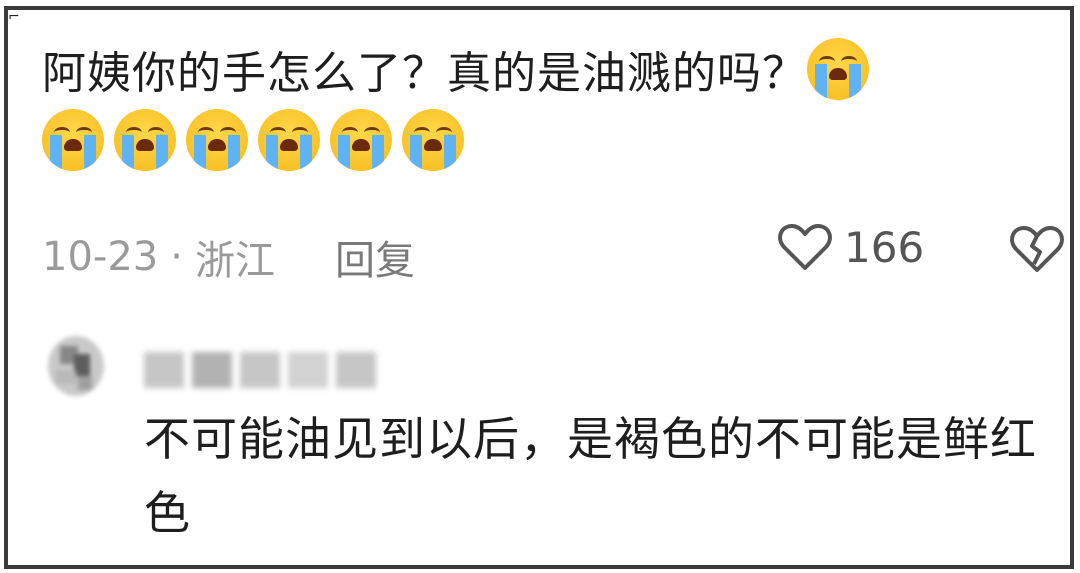  Describe the element at coordinates (100, 257) in the screenshot. I see `comment-date: 10-23` at that location.